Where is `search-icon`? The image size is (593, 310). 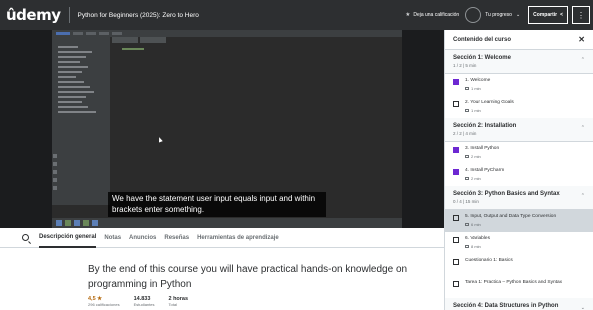
search-icon is located at coordinates (25, 237).